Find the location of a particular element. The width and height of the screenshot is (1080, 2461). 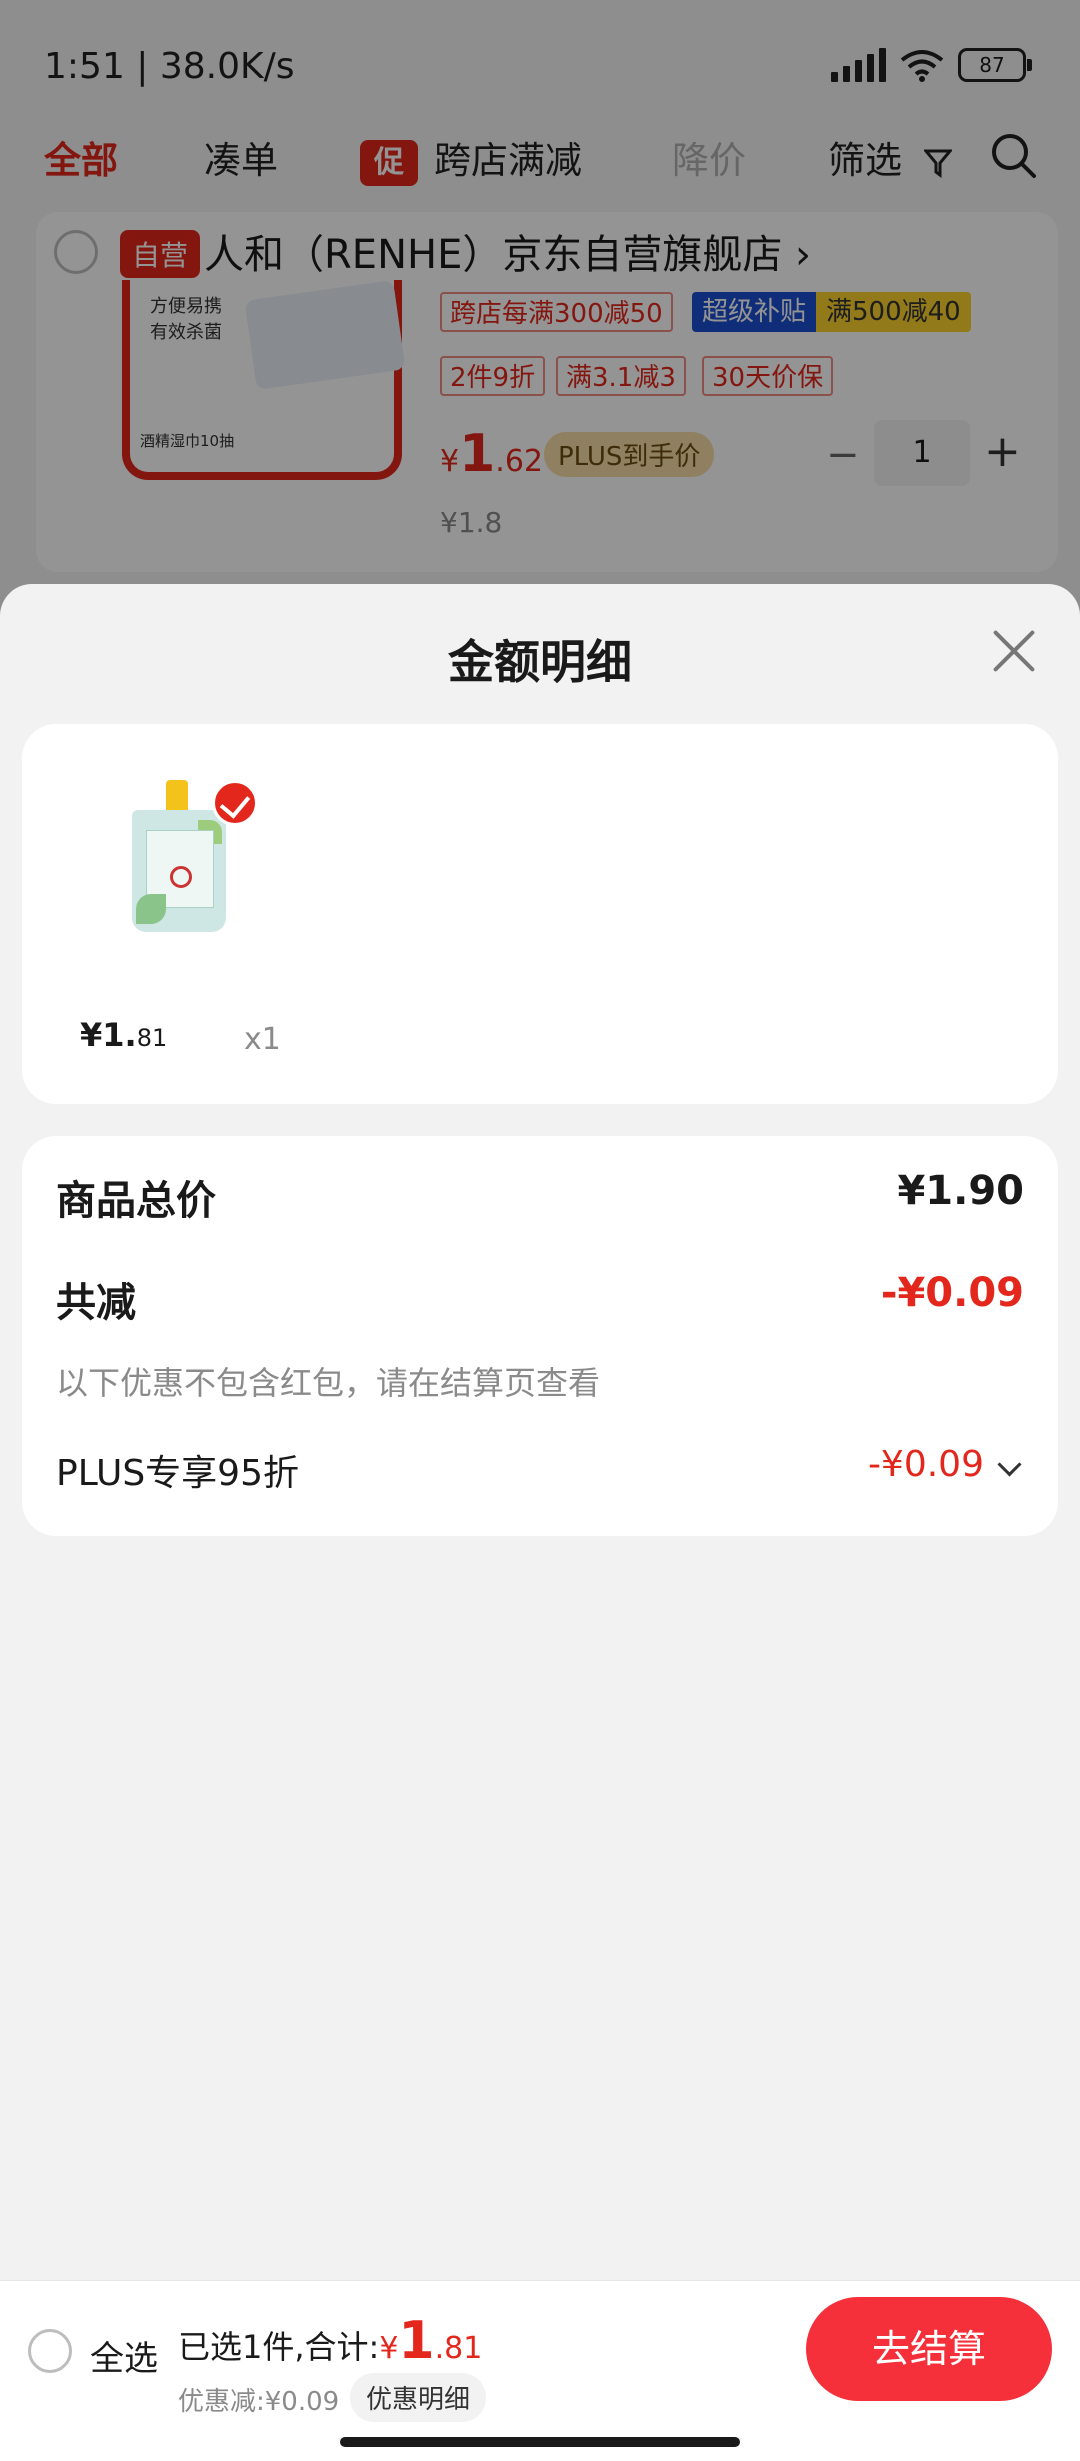

total-summary: 已选1件,合计:¥1.81 is located at coordinates (330, 2341).